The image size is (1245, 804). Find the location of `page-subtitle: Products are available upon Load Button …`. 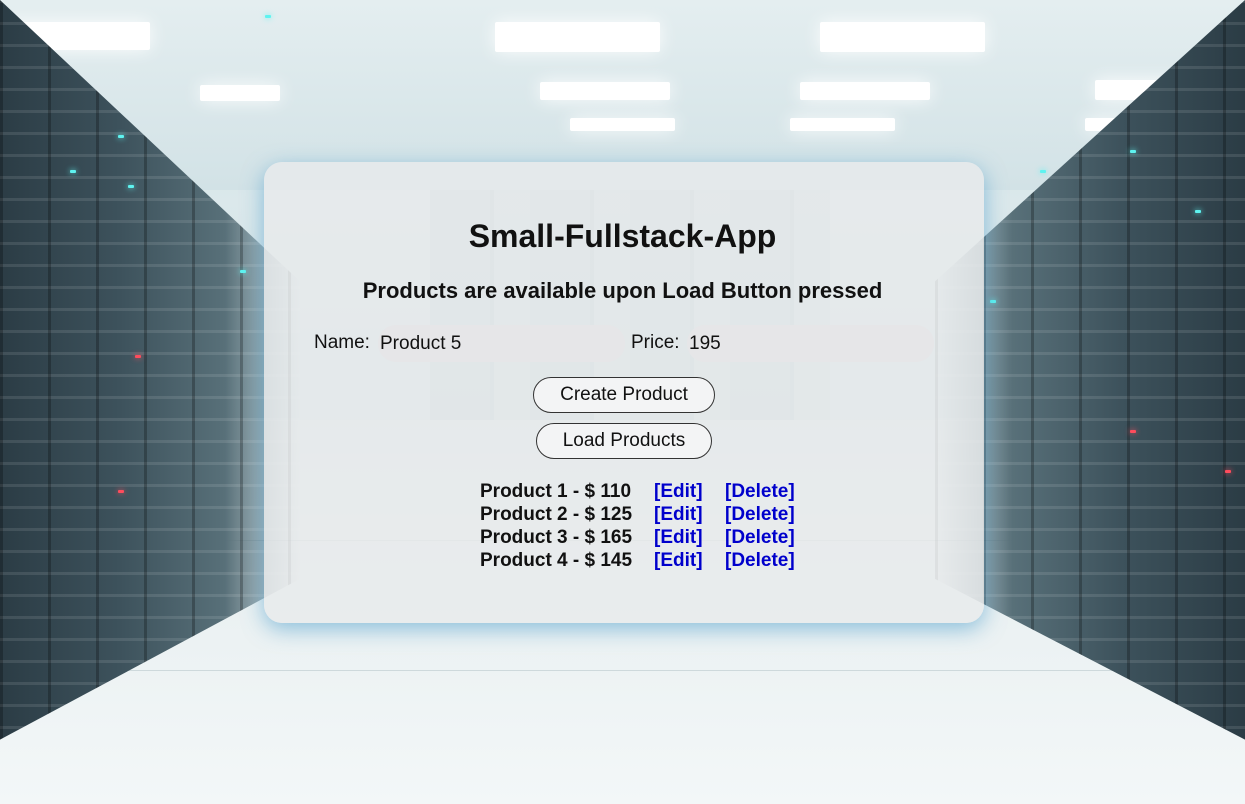

page-subtitle: Products are available upon Load Button … is located at coordinates (622, 290).